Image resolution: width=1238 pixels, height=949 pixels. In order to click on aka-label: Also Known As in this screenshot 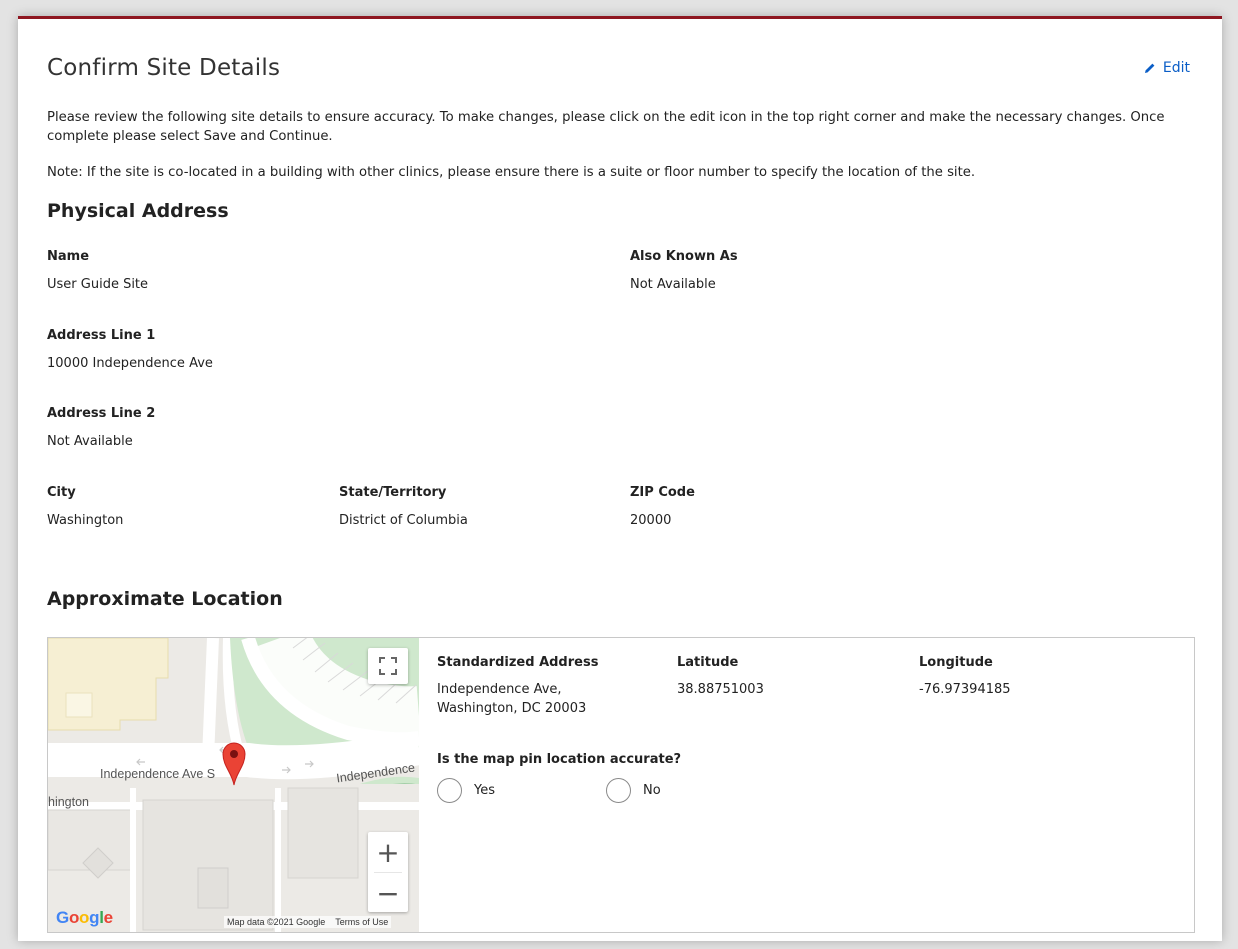, I will do `click(684, 256)`.